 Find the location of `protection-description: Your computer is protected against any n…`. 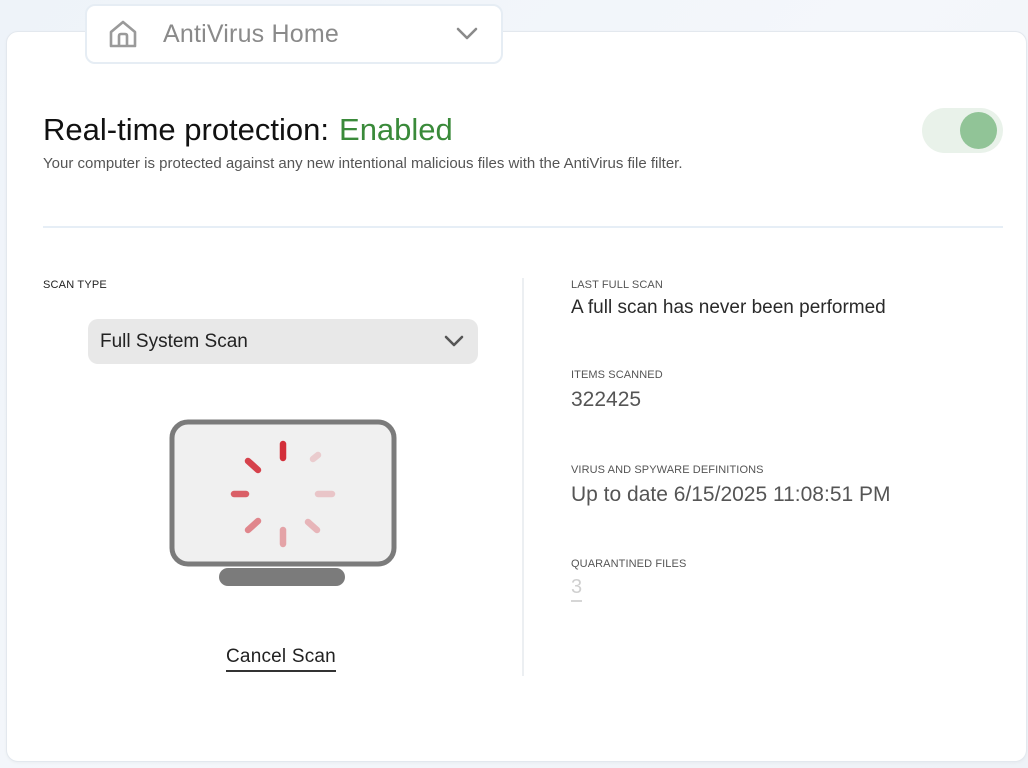

protection-description: Your computer is protected against any n… is located at coordinates (363, 163).